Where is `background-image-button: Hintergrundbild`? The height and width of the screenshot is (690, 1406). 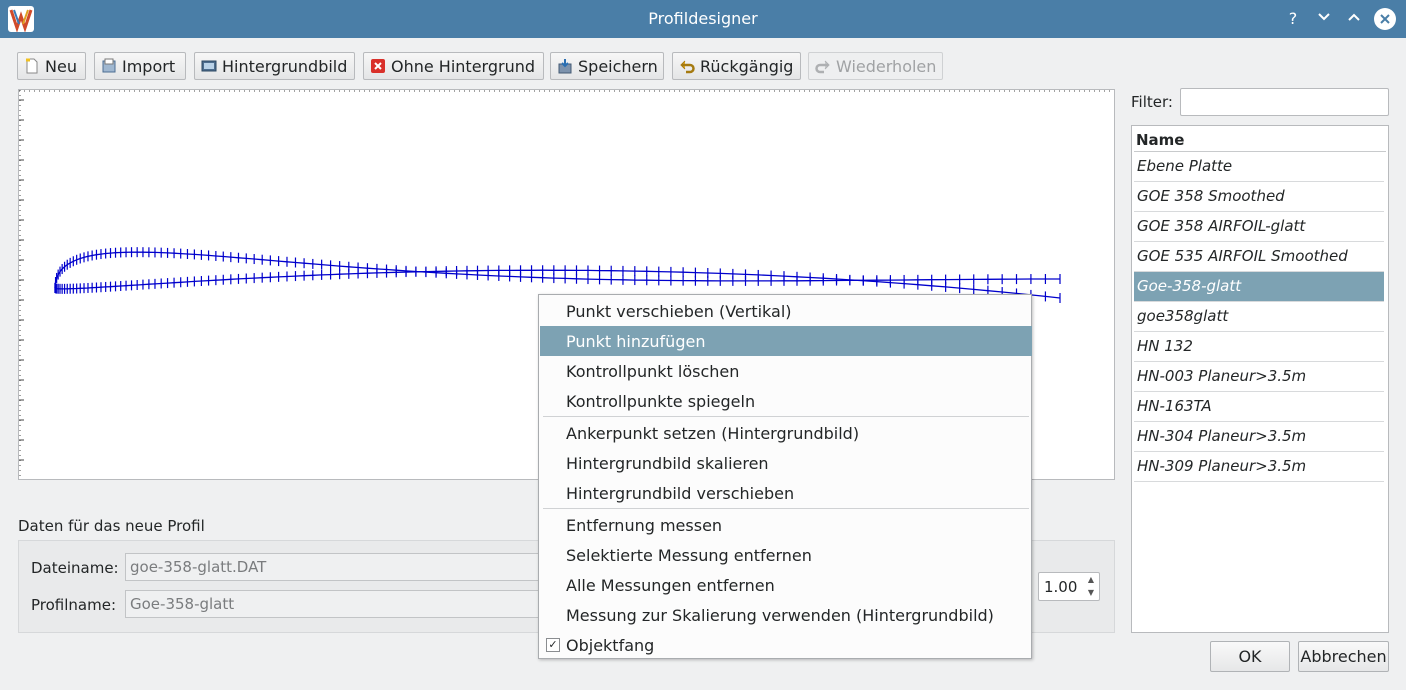
background-image-button: Hintergrundbild is located at coordinates (274, 66).